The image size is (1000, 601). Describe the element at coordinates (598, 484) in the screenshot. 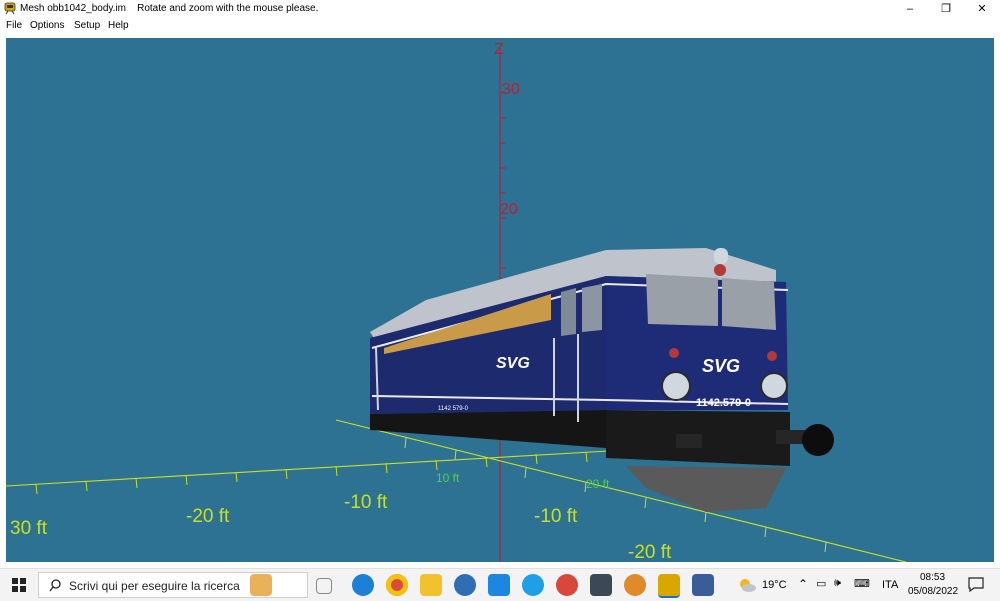

I see `ft-small-label: 20 ft` at that location.